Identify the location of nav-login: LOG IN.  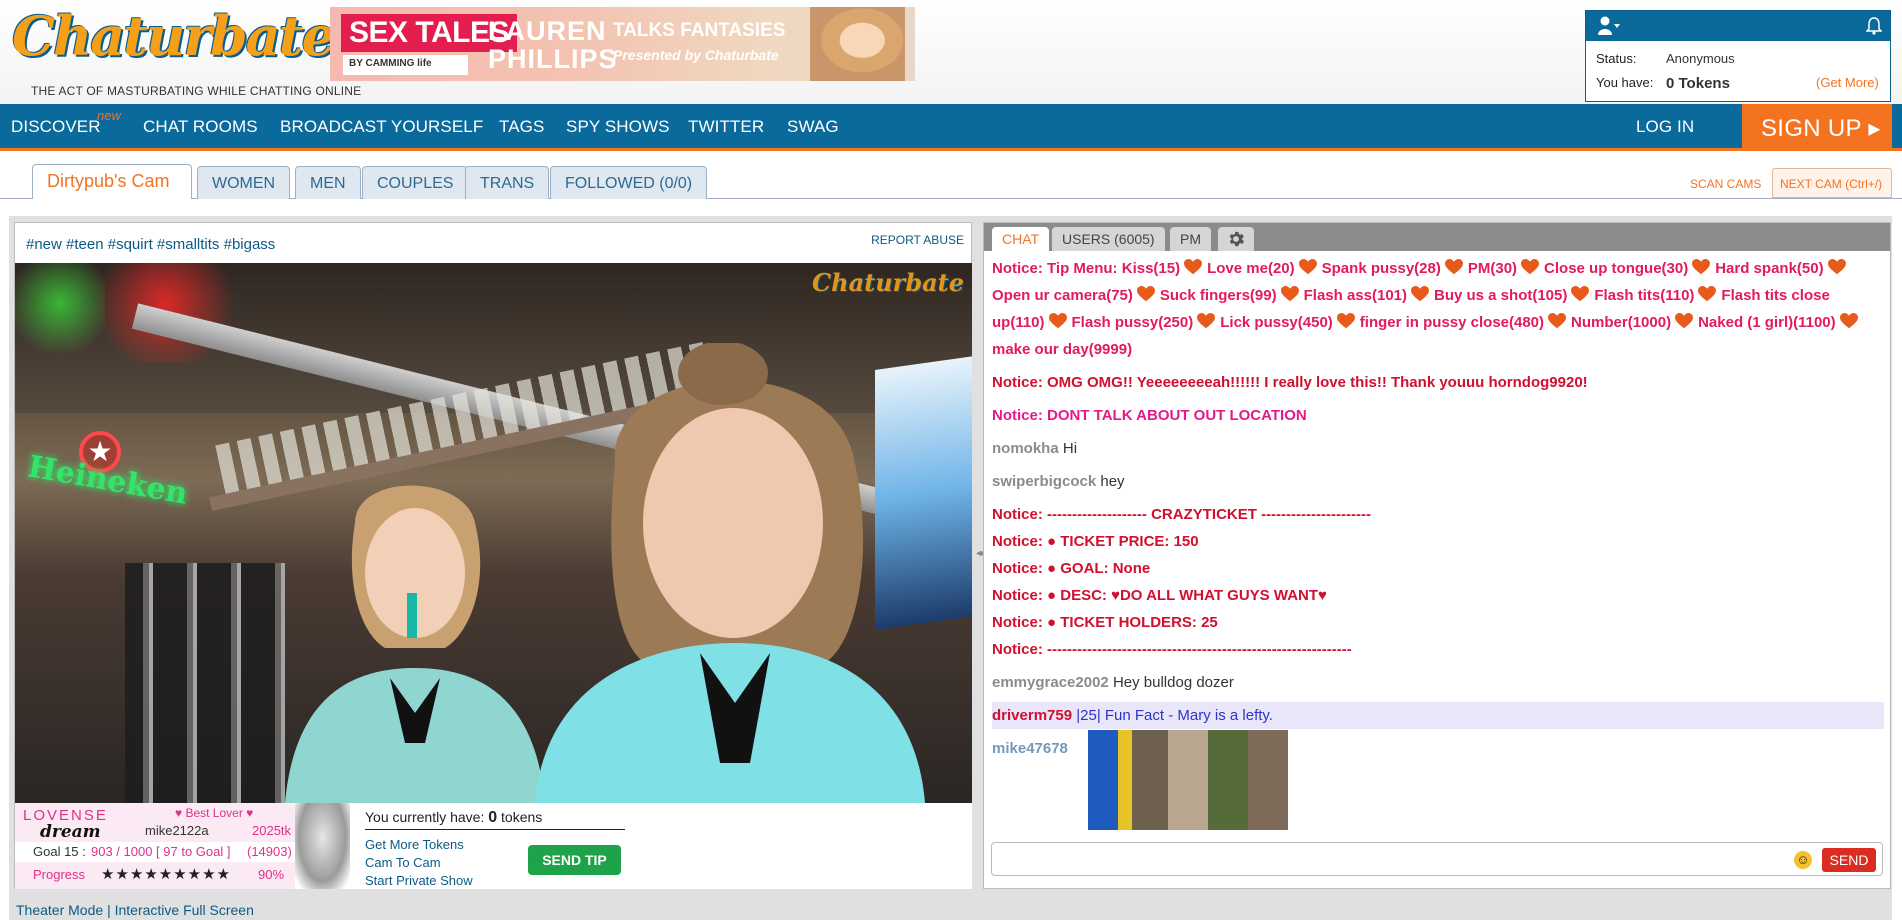
(1665, 127).